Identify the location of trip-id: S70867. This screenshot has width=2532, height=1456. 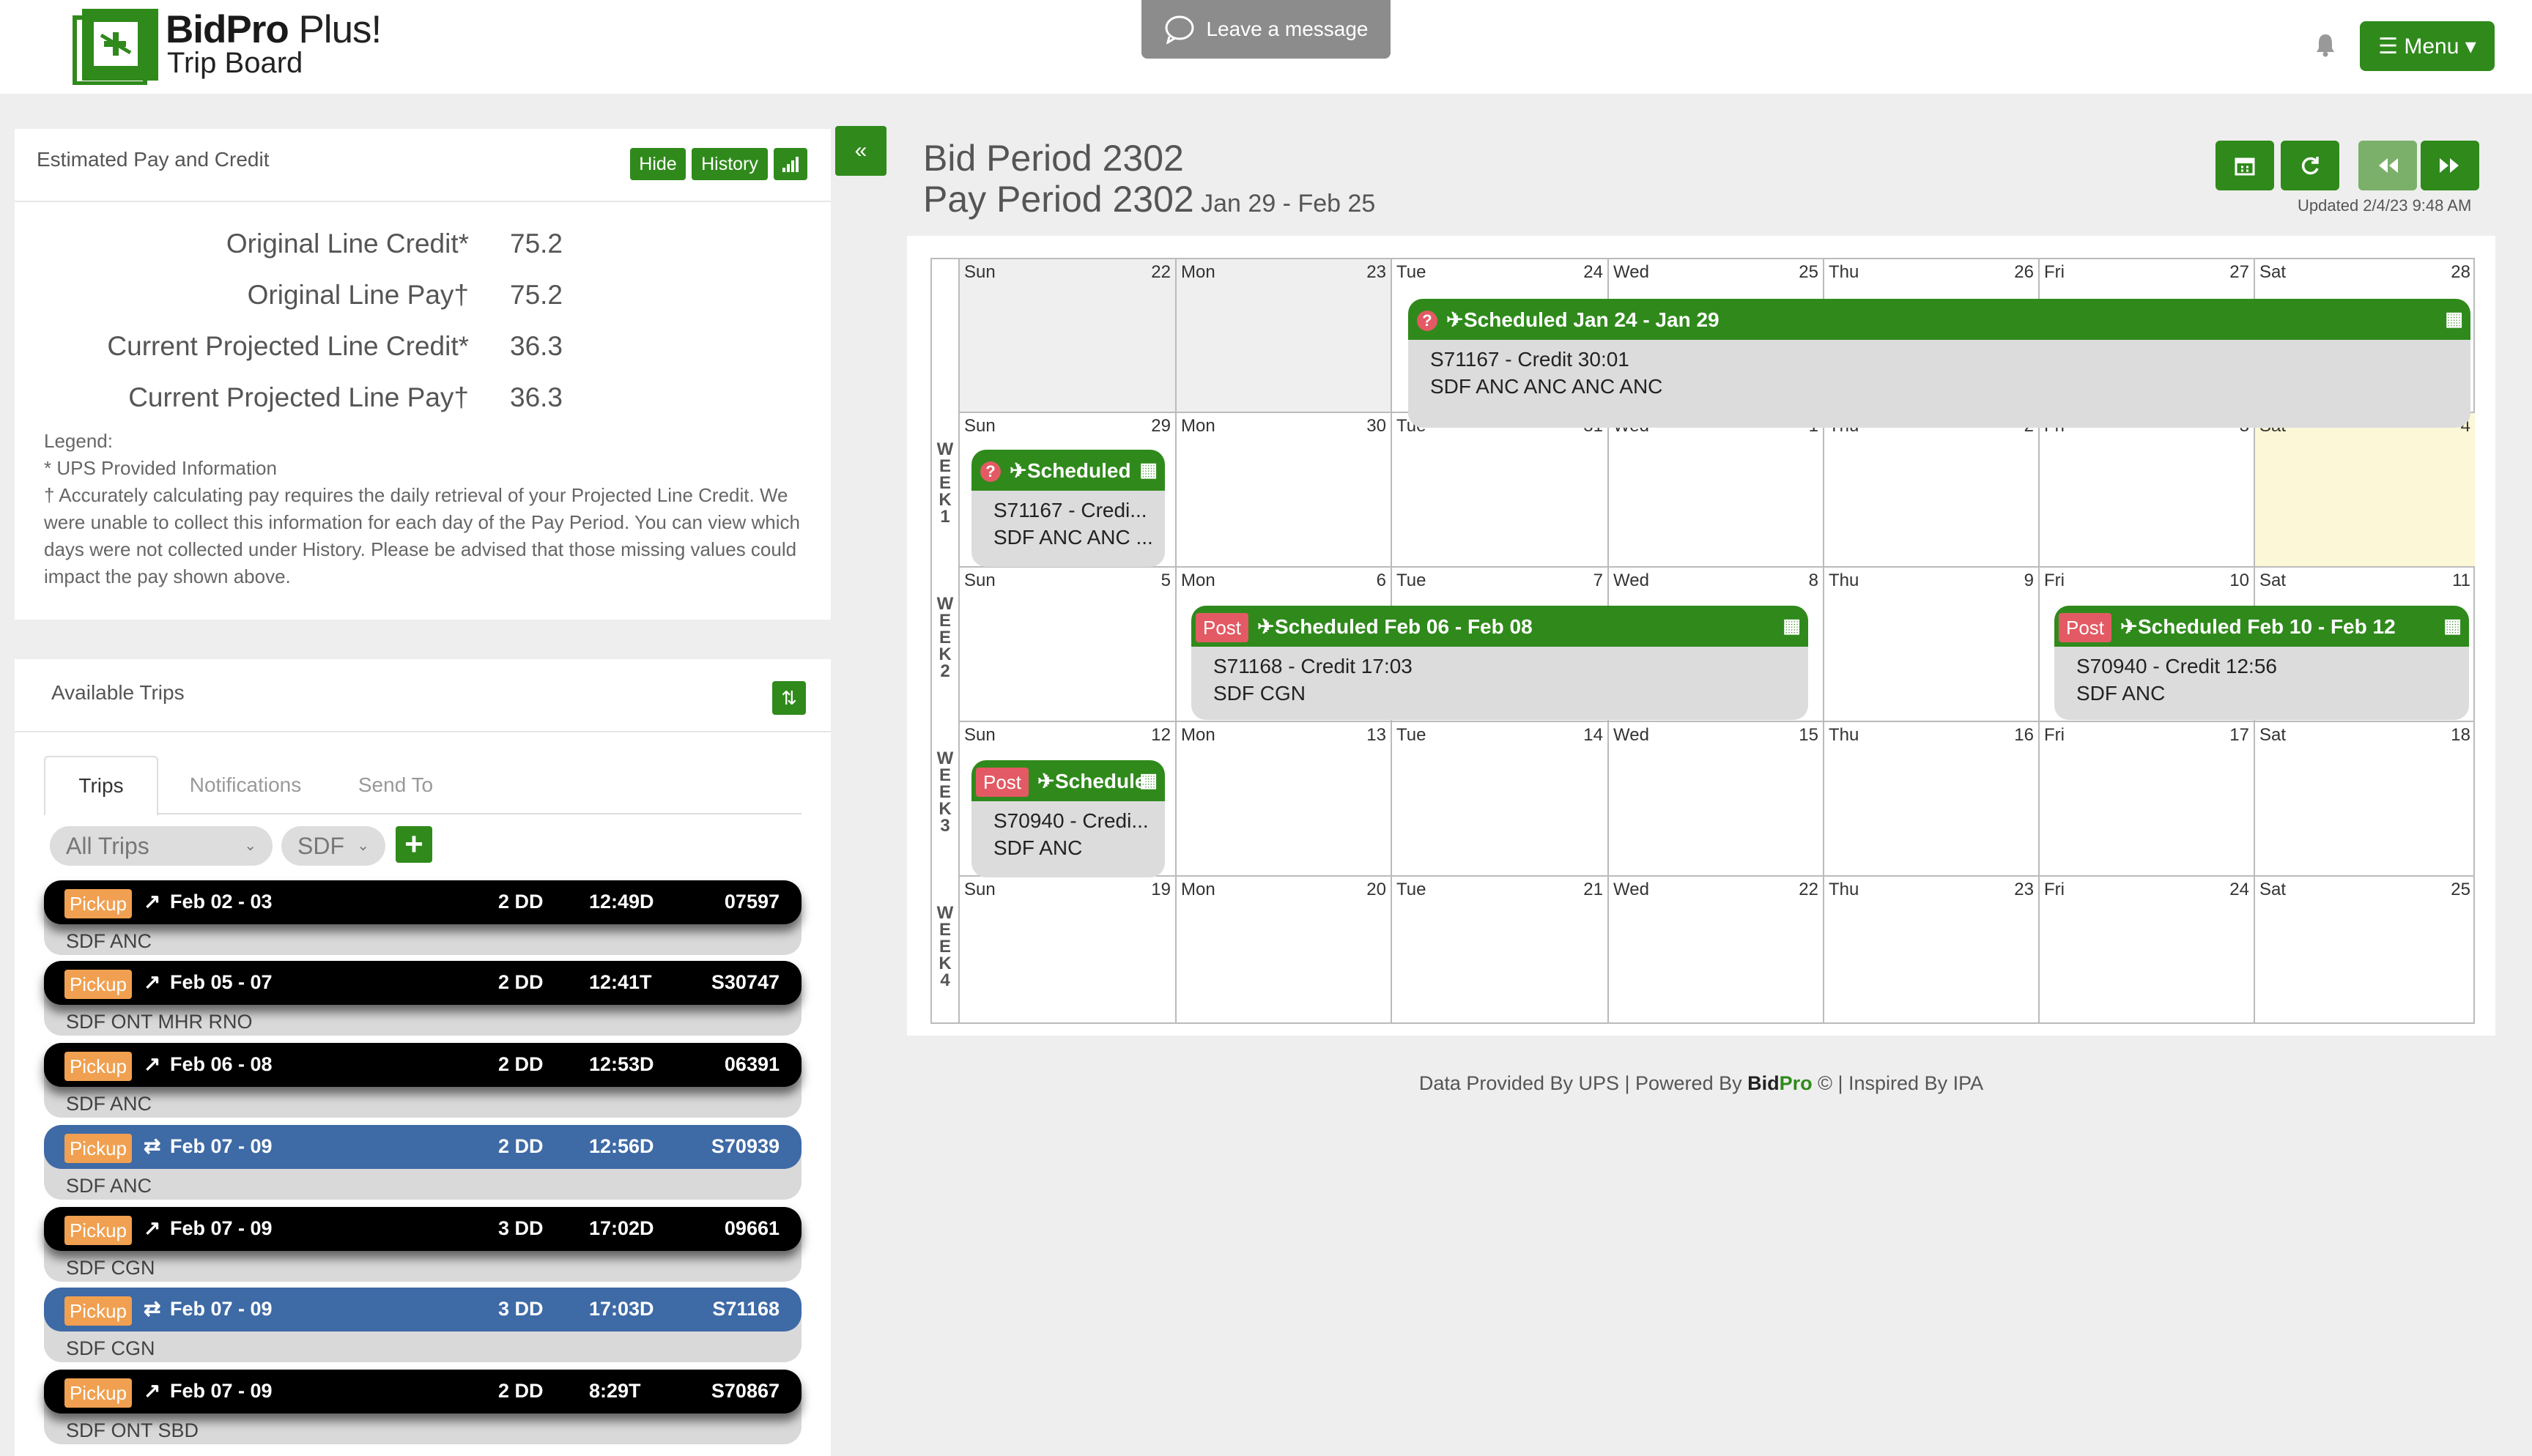
(745, 1391).